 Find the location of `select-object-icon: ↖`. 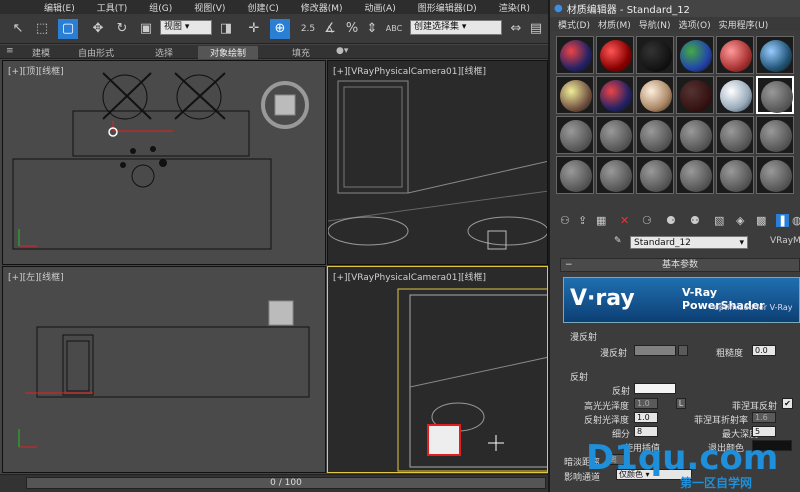

select-object-icon: ↖ is located at coordinates (18, 29).